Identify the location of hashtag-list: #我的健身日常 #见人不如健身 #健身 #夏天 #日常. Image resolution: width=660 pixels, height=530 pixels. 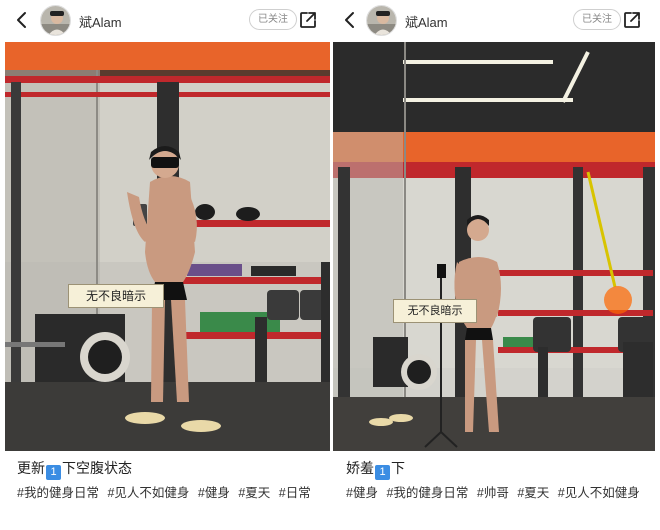
(174, 493).